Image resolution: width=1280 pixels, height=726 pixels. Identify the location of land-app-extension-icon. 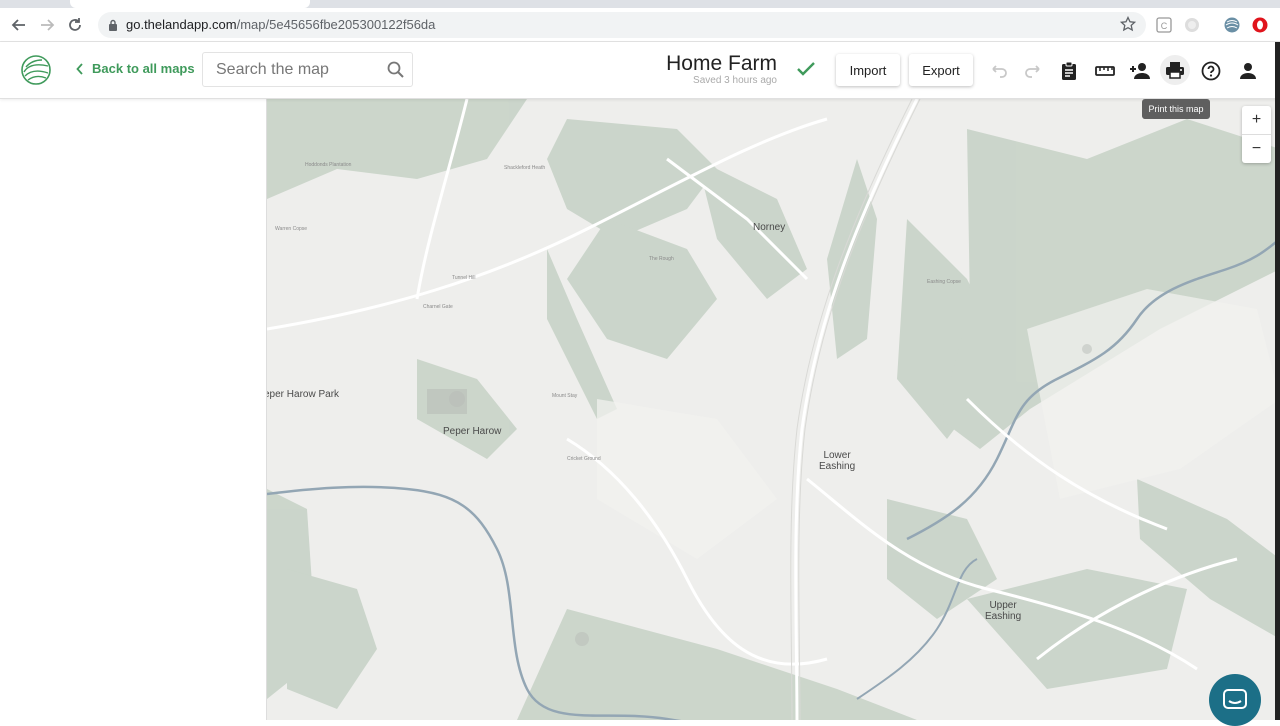
(1232, 25).